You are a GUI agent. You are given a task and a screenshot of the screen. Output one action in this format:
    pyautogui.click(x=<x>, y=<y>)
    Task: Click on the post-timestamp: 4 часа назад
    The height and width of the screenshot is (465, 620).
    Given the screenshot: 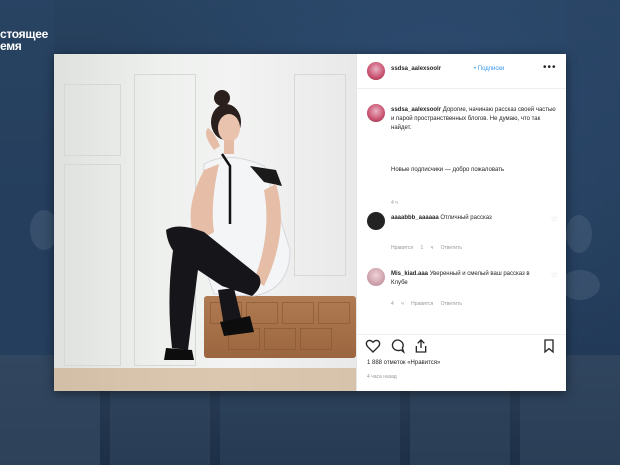 What is the action you would take?
    pyautogui.click(x=382, y=377)
    